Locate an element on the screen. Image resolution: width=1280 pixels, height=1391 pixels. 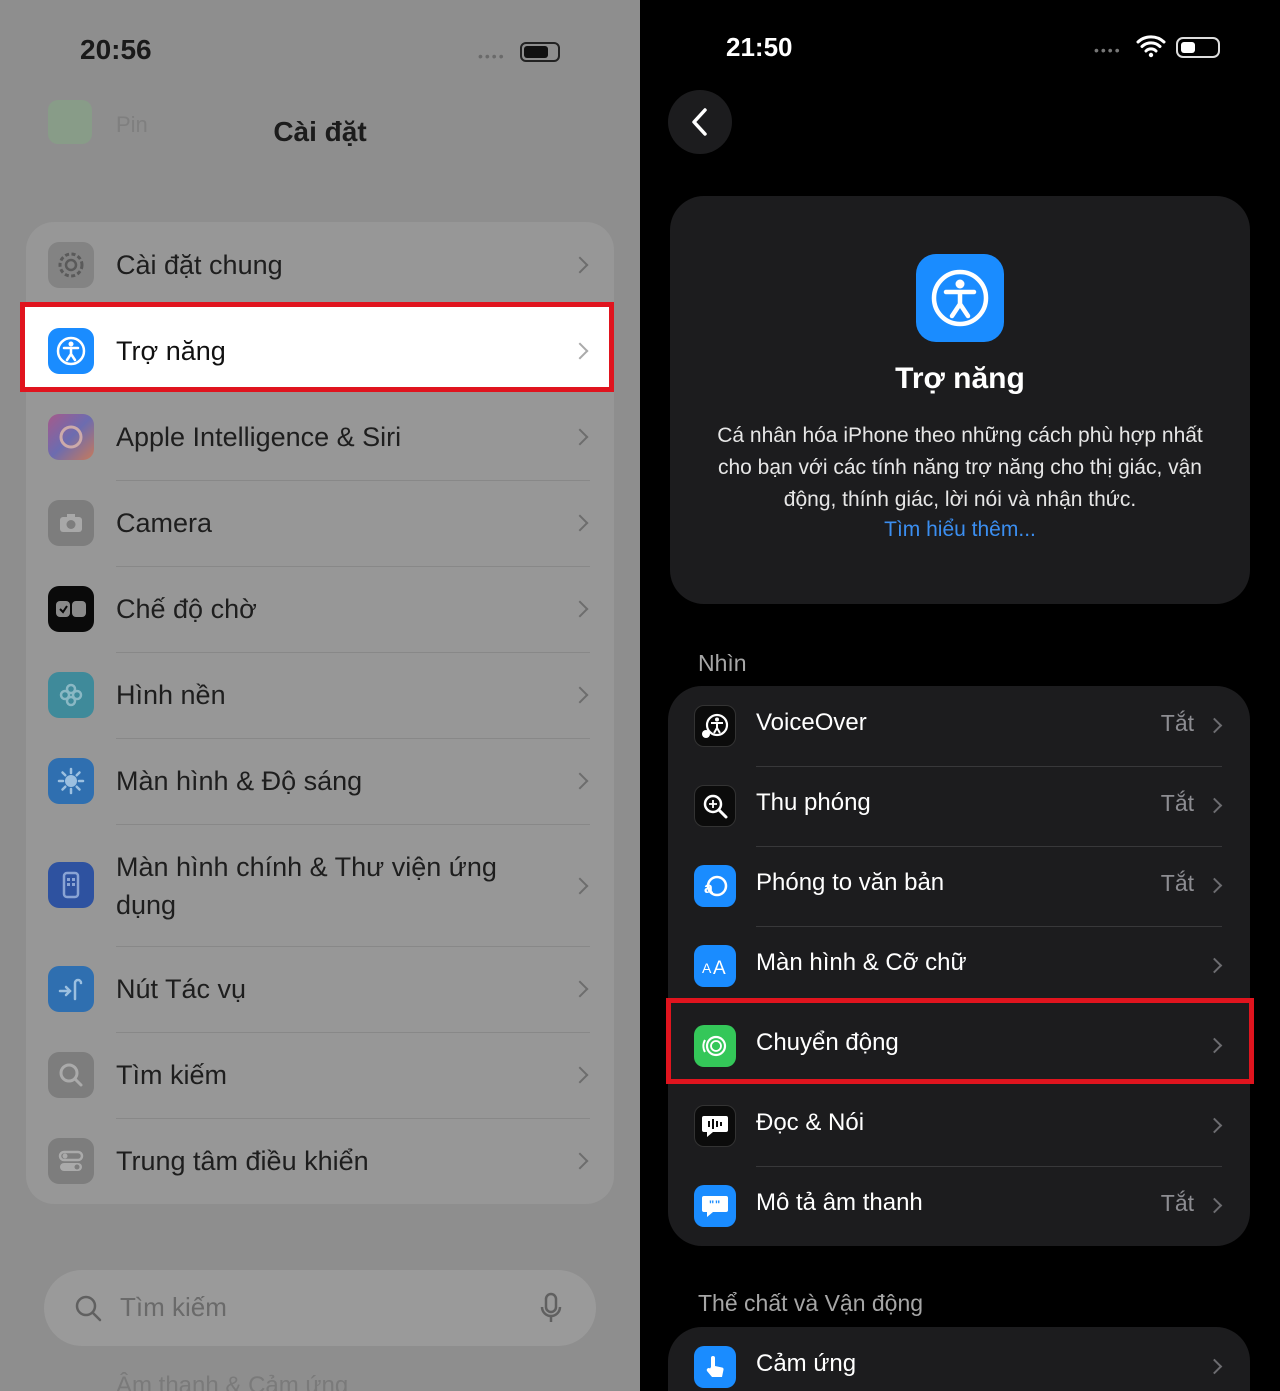
settings-item-label: Màn hình & Độ sáng is located at coordinates (239, 781).